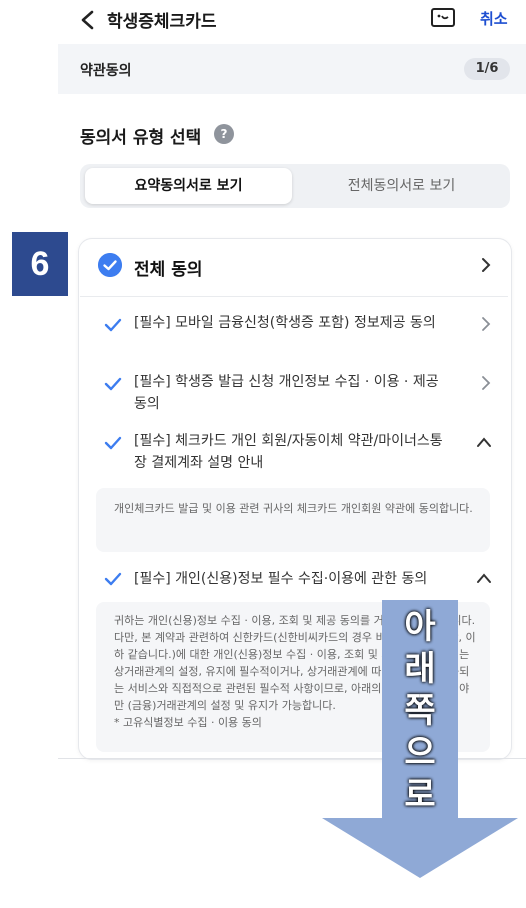  What do you see at coordinates (289, 323) in the screenshot?
I see `agreement-item-1: [필수] 모바일 금융신청(학생증 포함) 정보제공 동의` at bounding box center [289, 323].